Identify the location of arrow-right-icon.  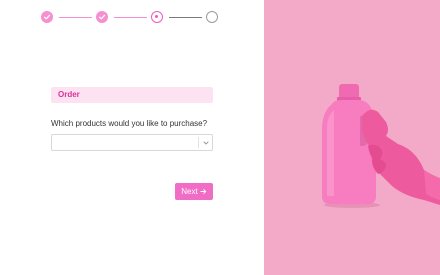
(203, 191).